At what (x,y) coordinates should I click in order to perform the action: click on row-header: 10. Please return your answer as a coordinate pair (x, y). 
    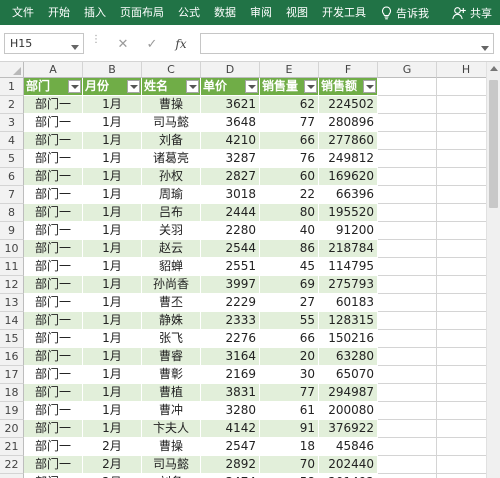
    Looking at the image, I should click on (12, 249).